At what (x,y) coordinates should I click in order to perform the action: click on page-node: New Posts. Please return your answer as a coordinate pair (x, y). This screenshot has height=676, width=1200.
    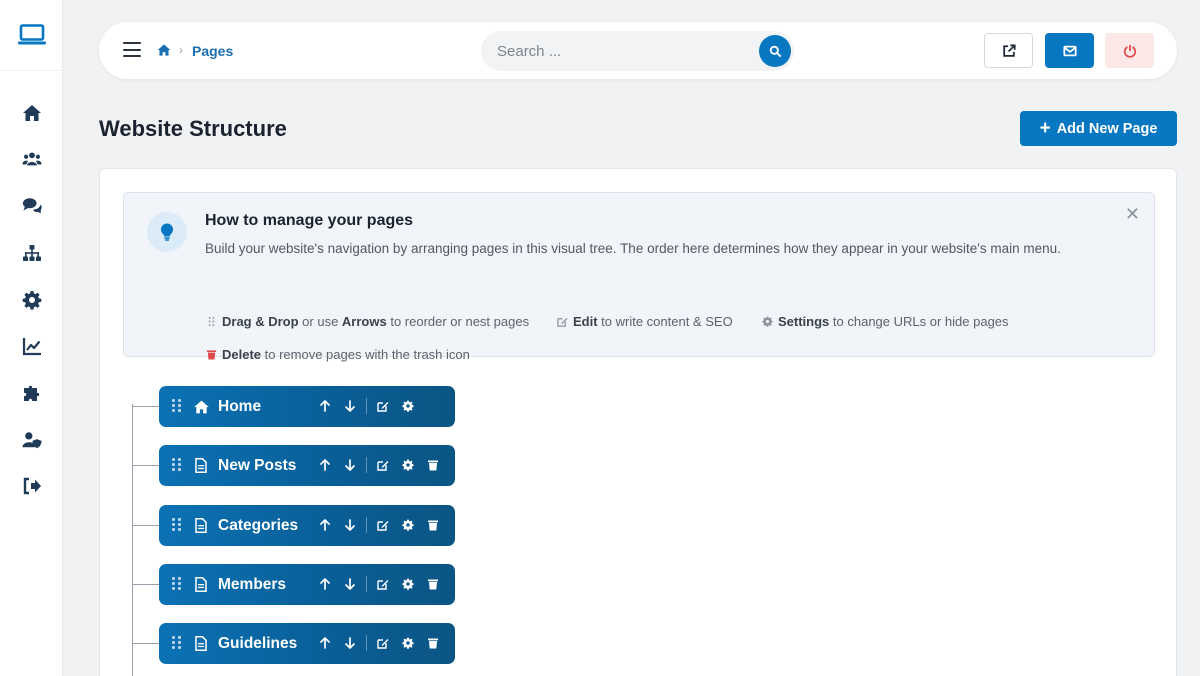
    Looking at the image, I should click on (307, 465).